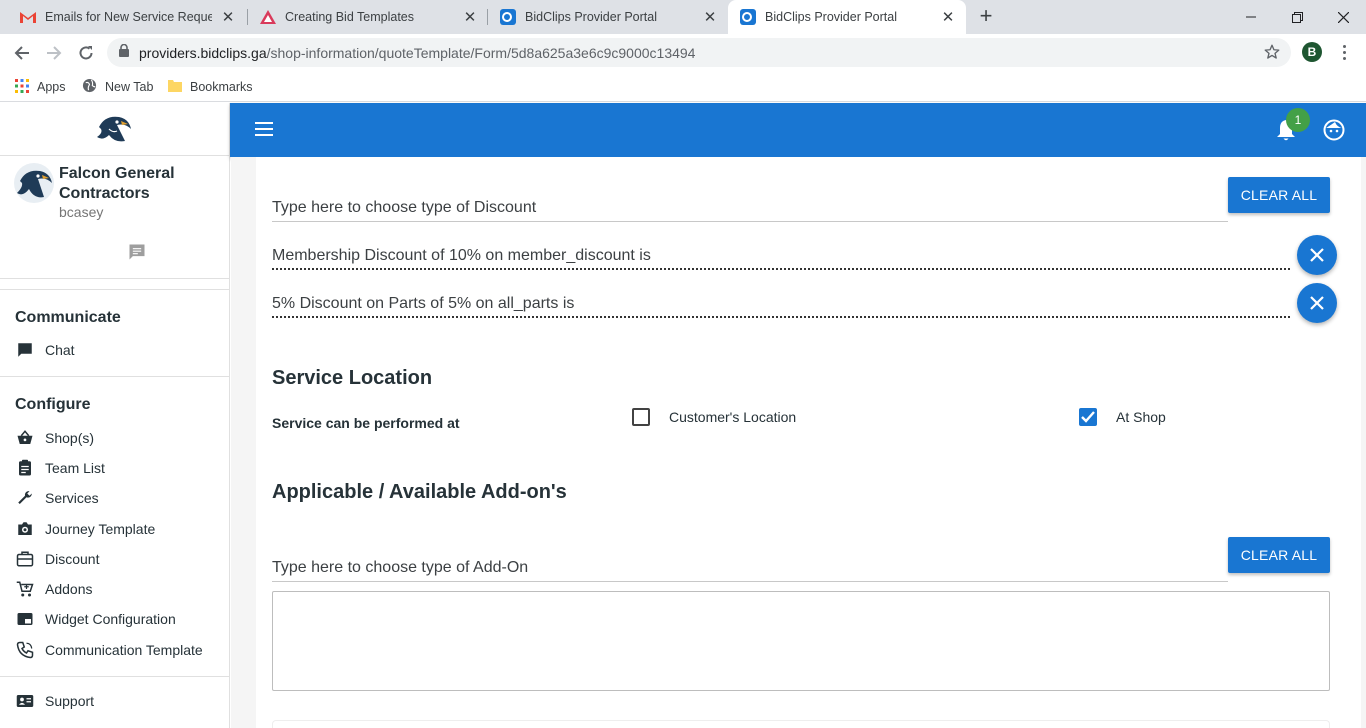 This screenshot has height=728, width=1366. I want to click on discount-search-input: Type here to choose type of Discount, so click(404, 208).